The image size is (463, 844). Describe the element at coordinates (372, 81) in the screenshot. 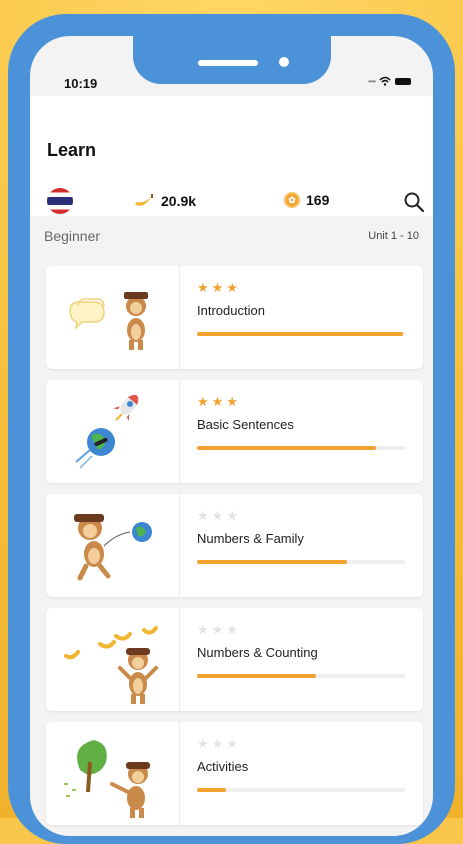

I see `signal-icon: ••••` at that location.